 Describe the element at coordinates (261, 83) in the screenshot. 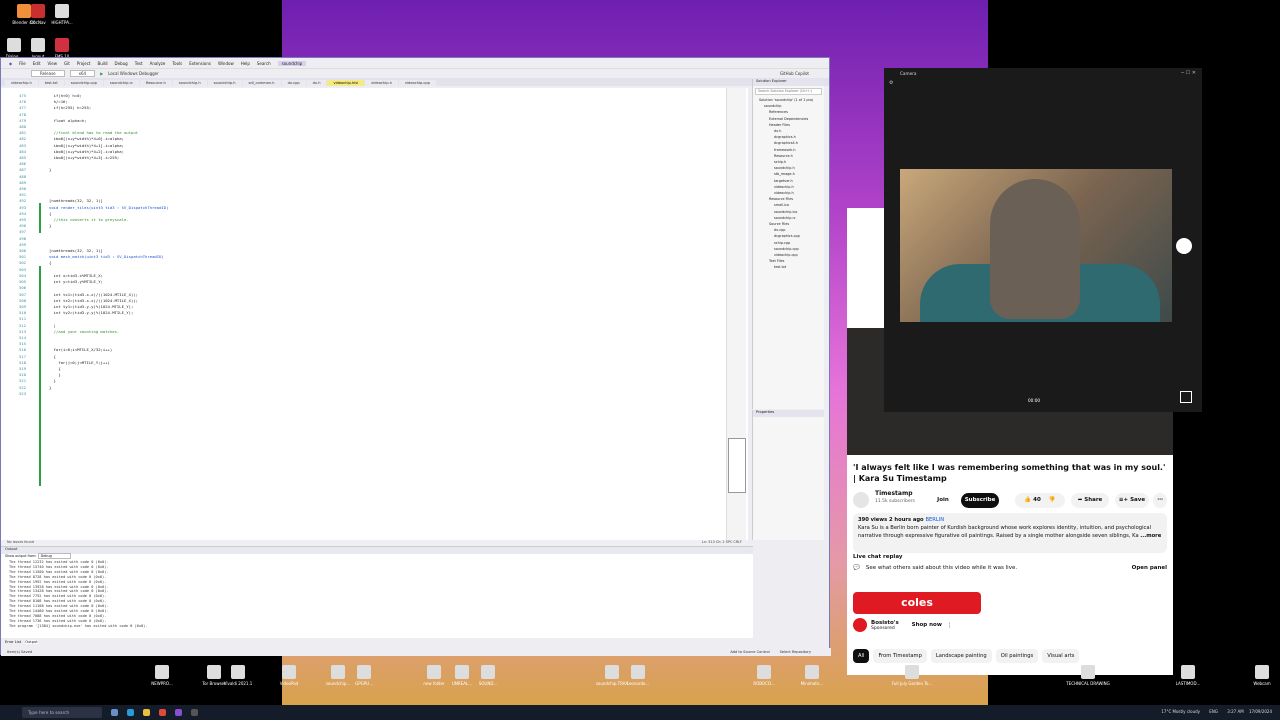

I see `document-tab: sdl_common.h` at that location.